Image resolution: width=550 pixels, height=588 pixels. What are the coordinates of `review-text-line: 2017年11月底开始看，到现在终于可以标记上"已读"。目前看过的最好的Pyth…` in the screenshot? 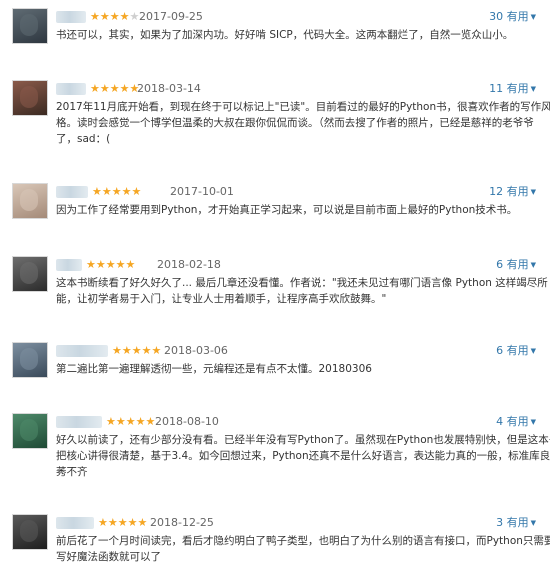 It's located at (303, 107).